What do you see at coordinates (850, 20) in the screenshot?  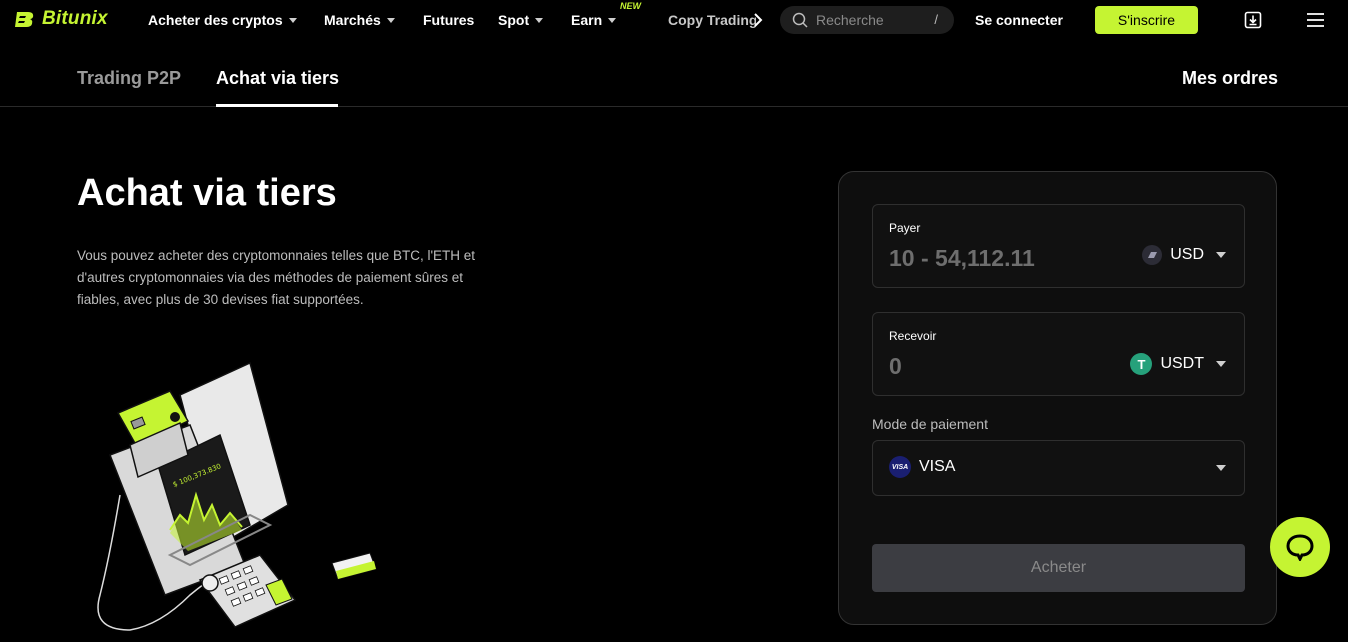 I see `search-input: Recherche` at bounding box center [850, 20].